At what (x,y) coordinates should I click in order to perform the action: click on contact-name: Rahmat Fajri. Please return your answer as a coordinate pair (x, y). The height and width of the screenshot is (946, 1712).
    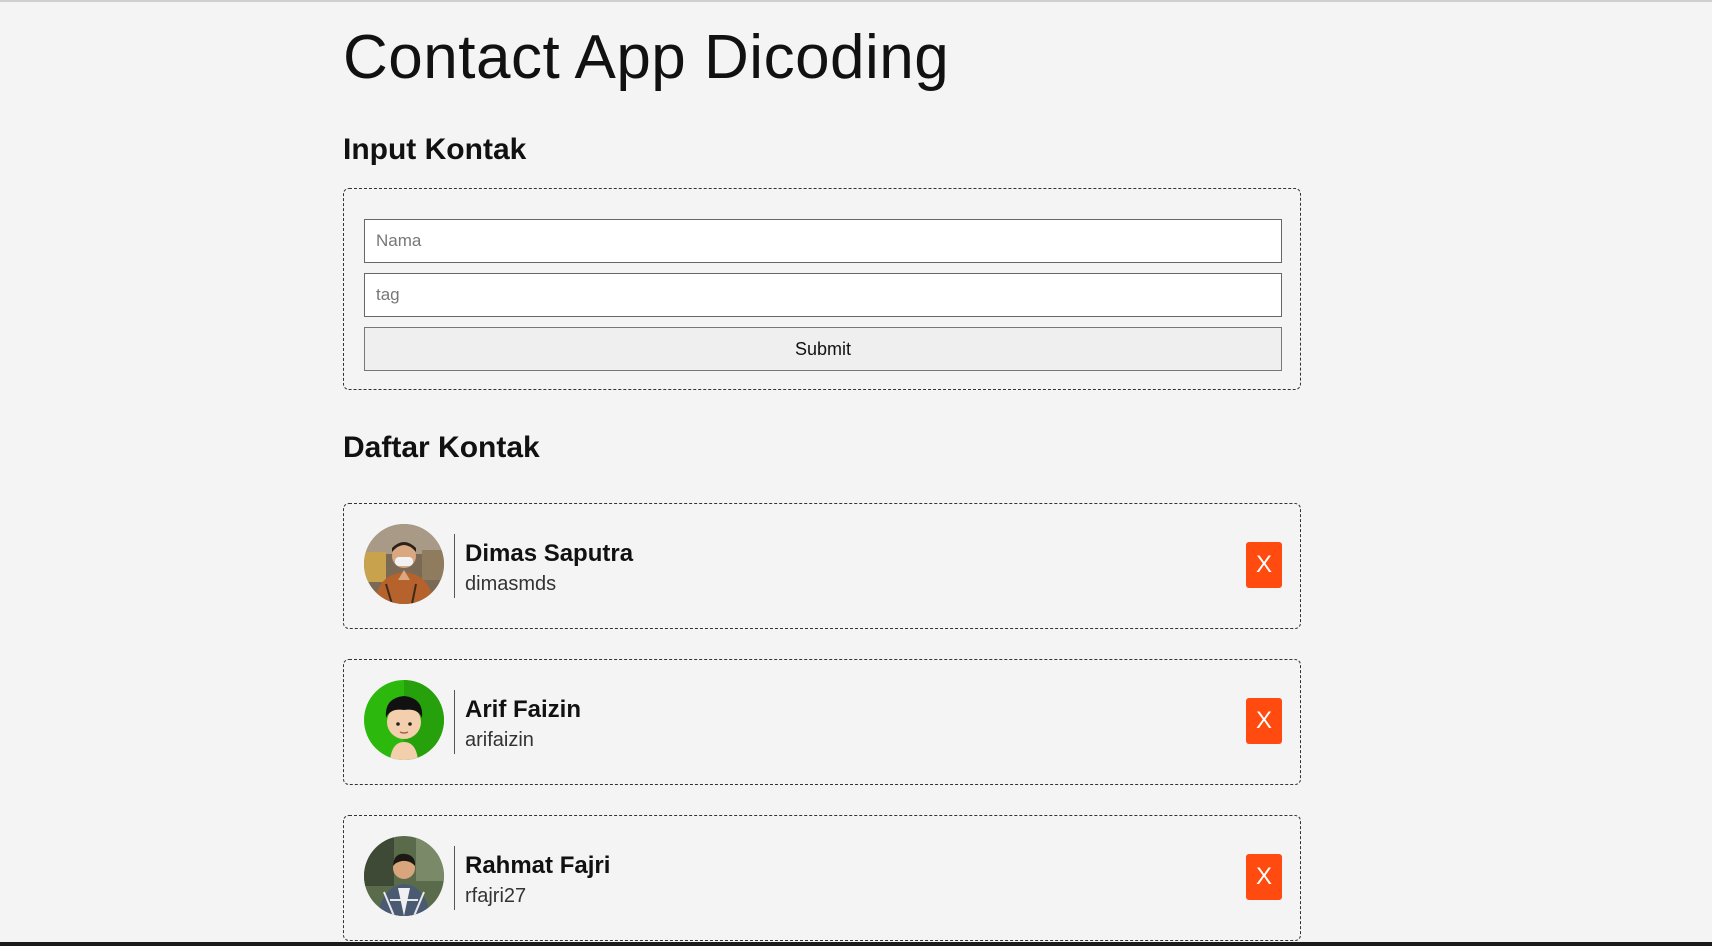
    Looking at the image, I should click on (538, 865).